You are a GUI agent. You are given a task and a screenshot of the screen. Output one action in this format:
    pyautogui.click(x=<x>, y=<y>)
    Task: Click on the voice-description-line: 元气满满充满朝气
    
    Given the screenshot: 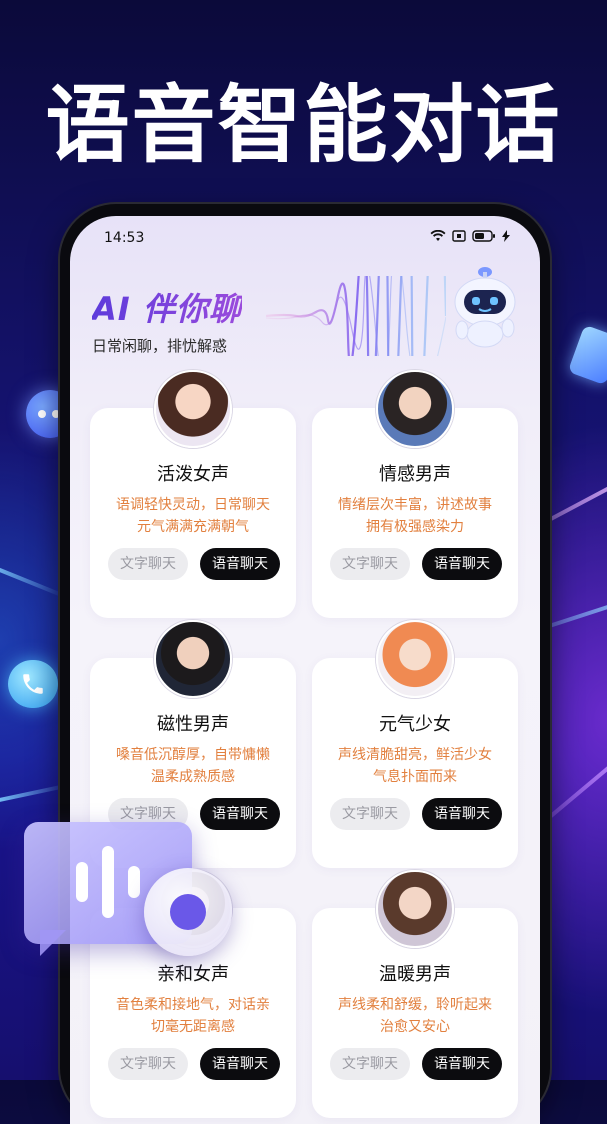 What is the action you would take?
    pyautogui.click(x=193, y=527)
    